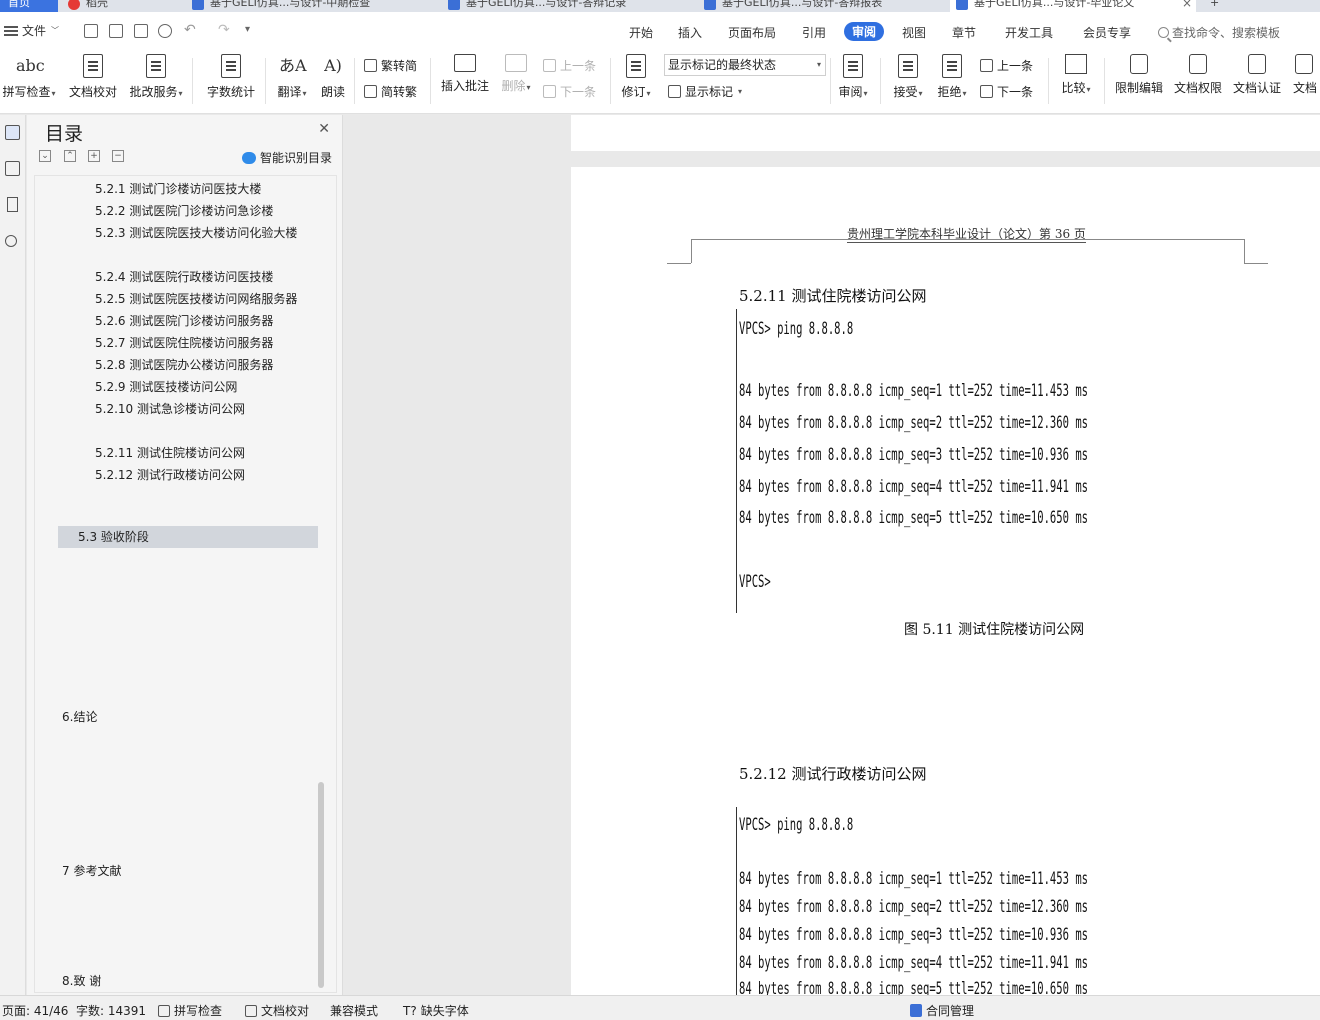 The height and width of the screenshot is (1020, 1320). I want to click on writer-doc-icon, so click(454, 5).